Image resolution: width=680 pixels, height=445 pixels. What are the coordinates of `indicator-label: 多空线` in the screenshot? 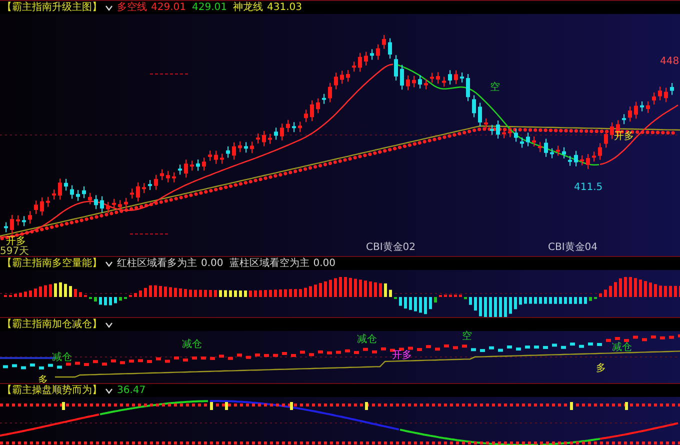 It's located at (132, 7).